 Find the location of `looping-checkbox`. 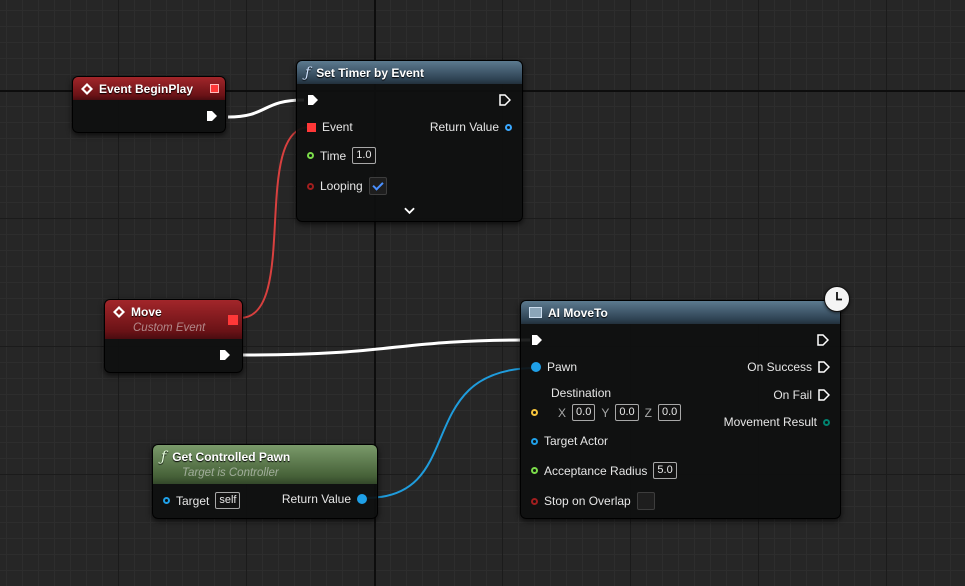

looping-checkbox is located at coordinates (377, 186).